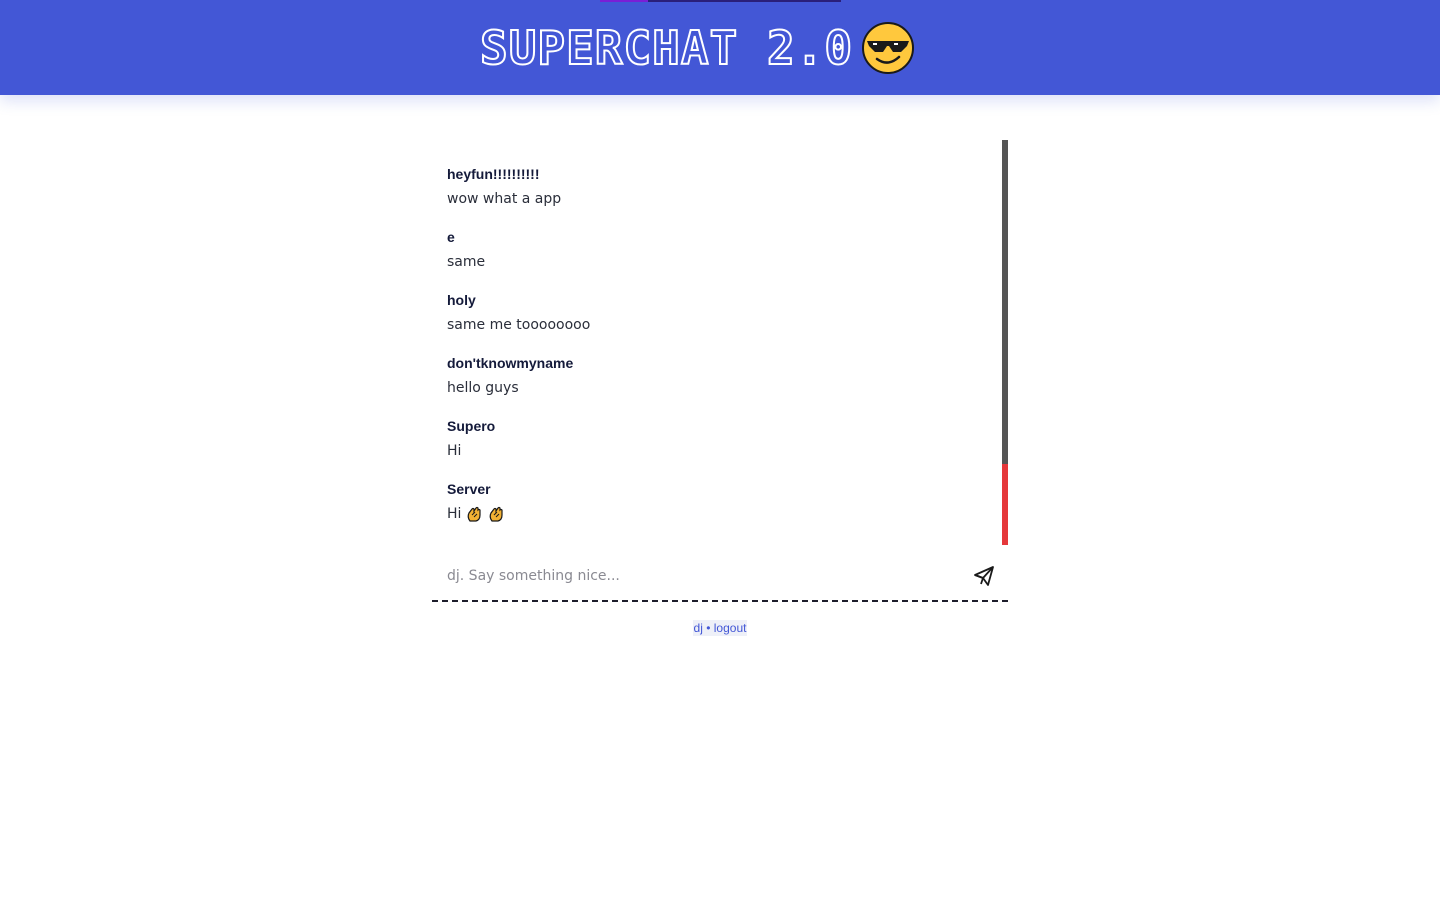 This screenshot has height=900, width=1440. What do you see at coordinates (471, 426) in the screenshot?
I see `message-author: Supero` at bounding box center [471, 426].